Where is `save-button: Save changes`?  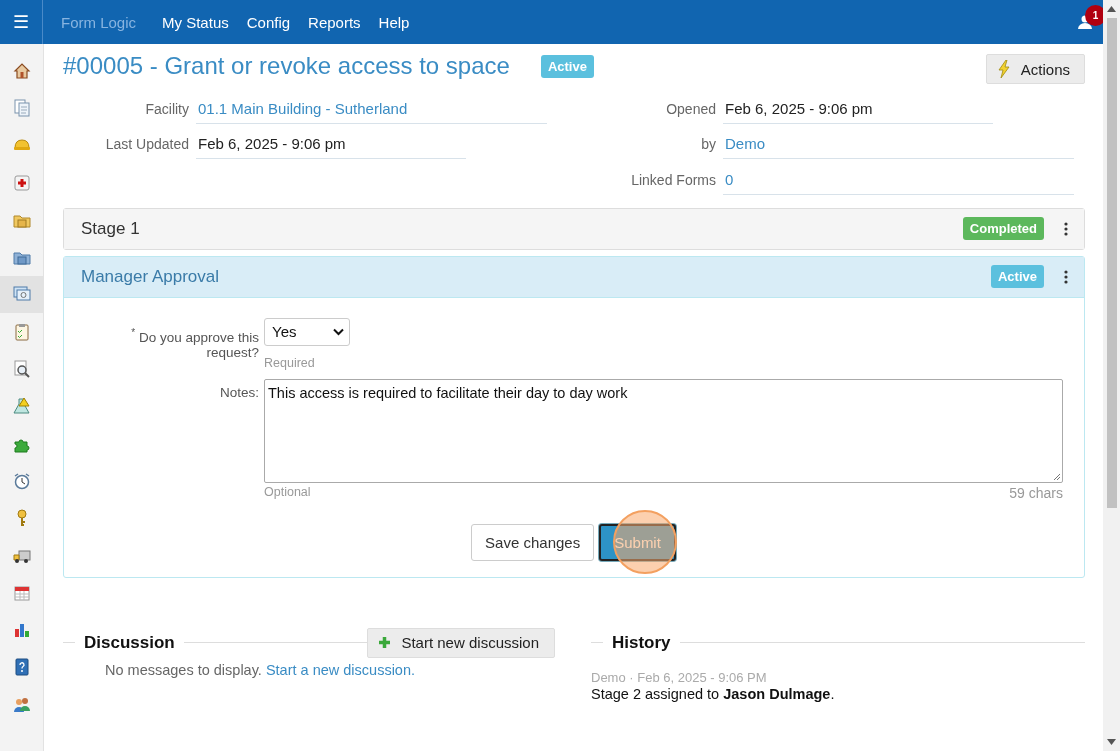 save-button: Save changes is located at coordinates (533, 542).